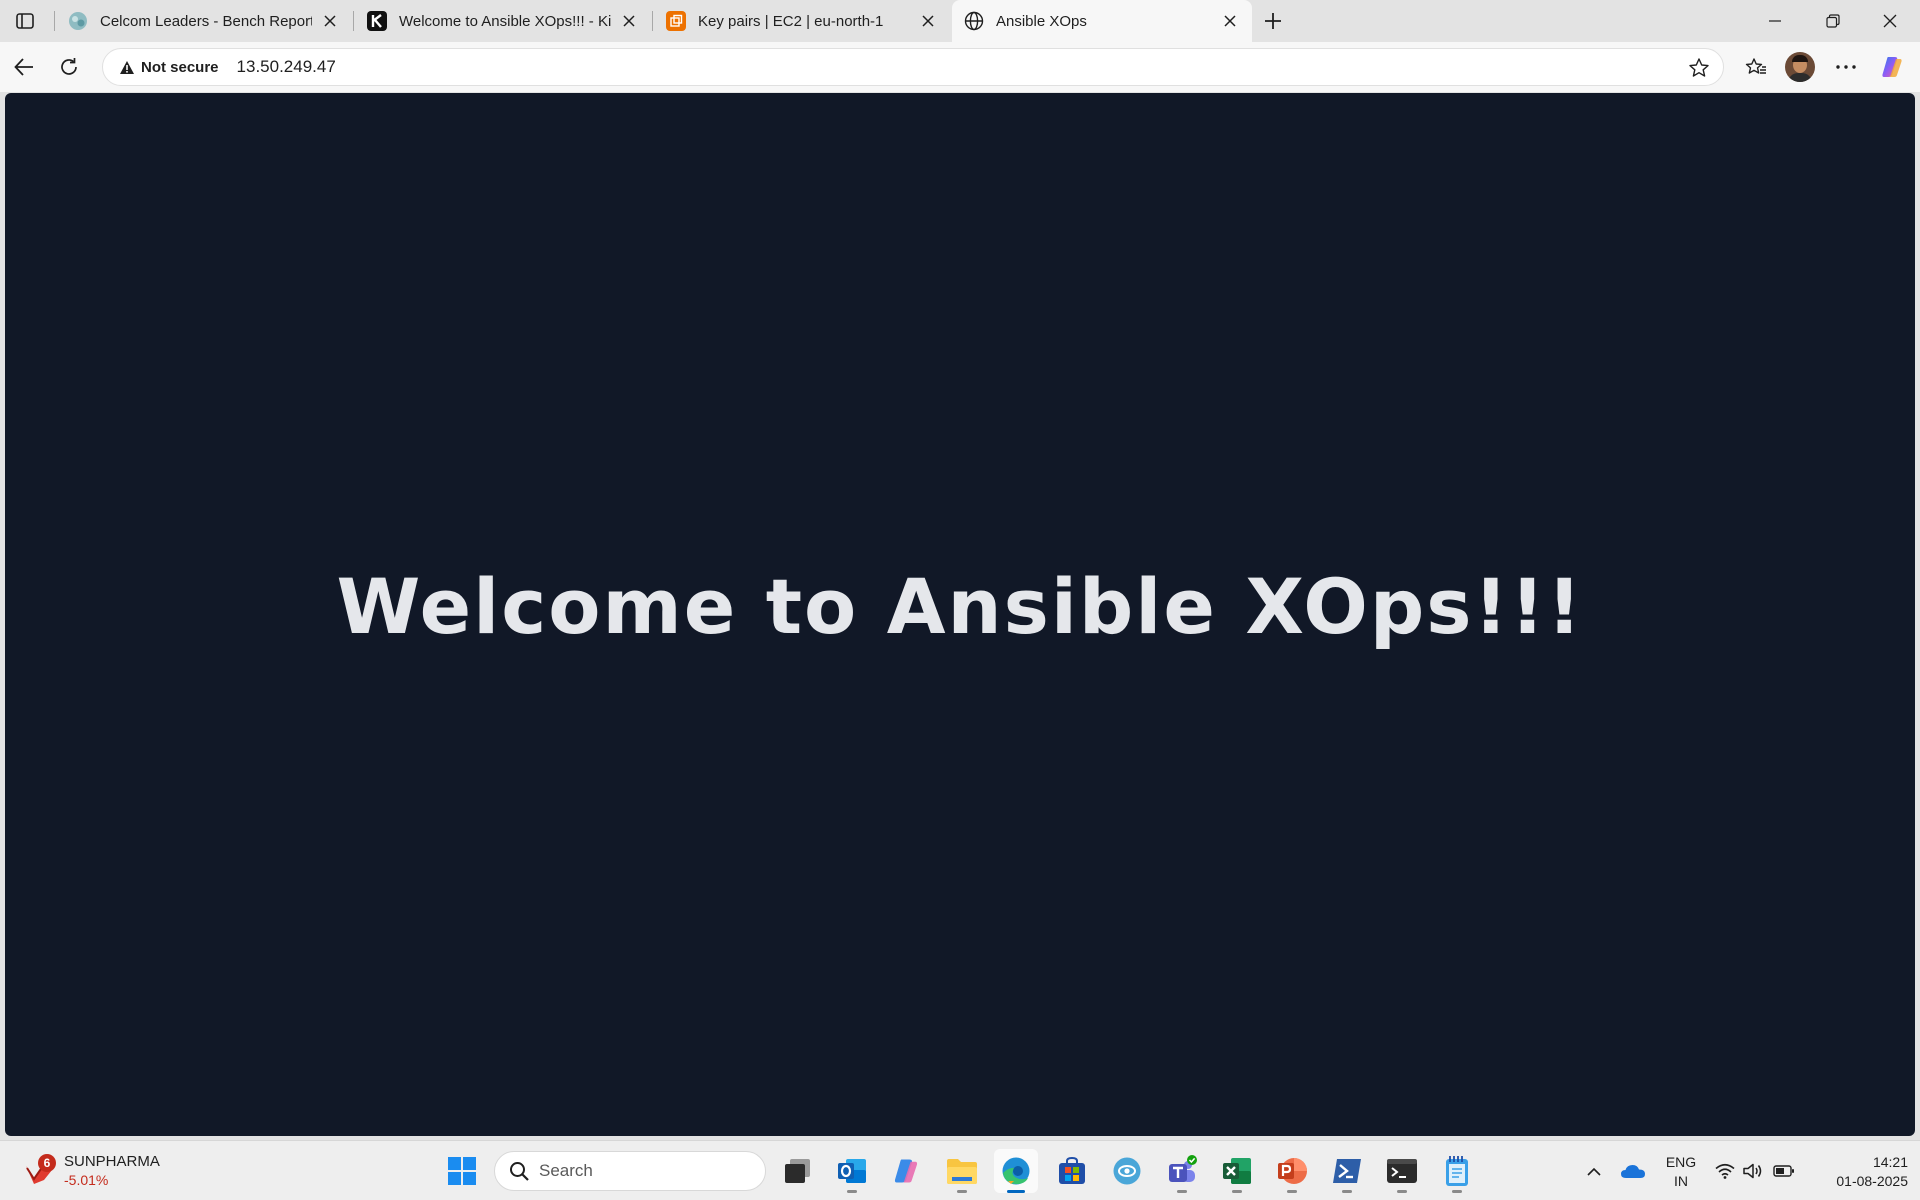 This screenshot has width=1920, height=1200. I want to click on battery-icon, so click(1783, 1171).